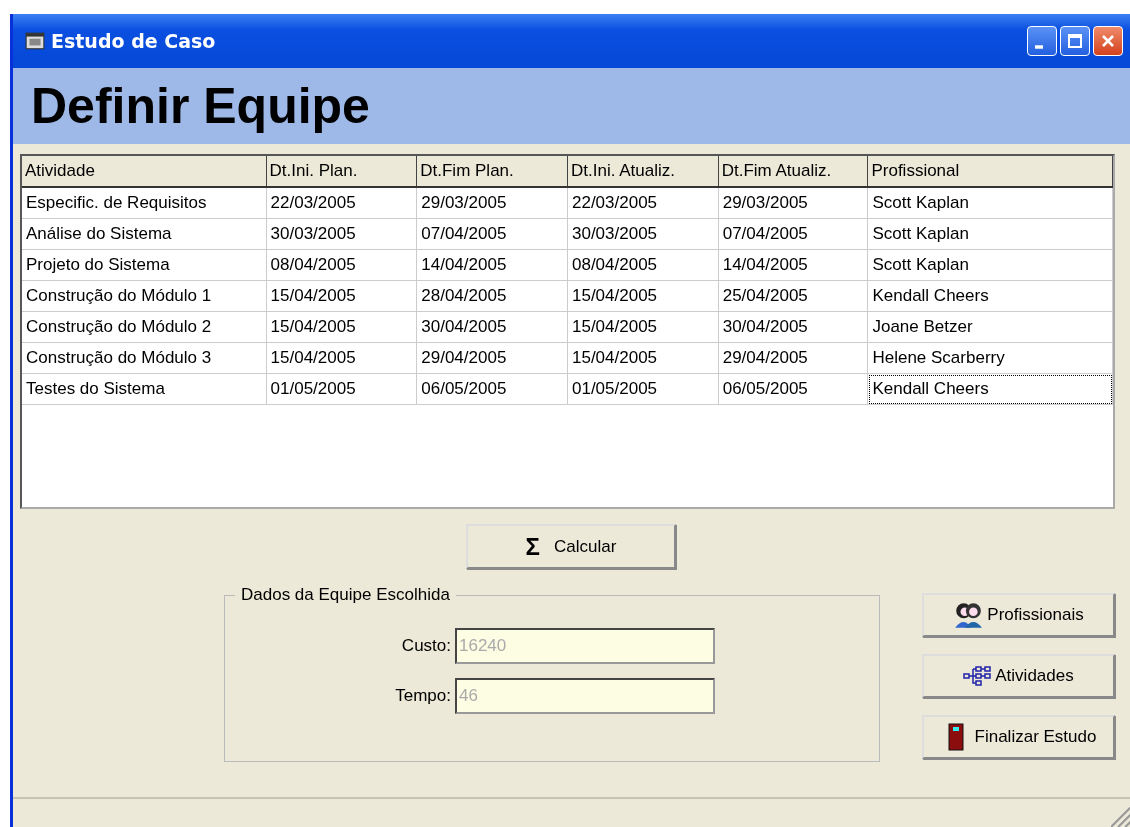  Describe the element at coordinates (643, 171) in the screenshot. I see `column-header: Dt.Ini. Atualiz.` at that location.